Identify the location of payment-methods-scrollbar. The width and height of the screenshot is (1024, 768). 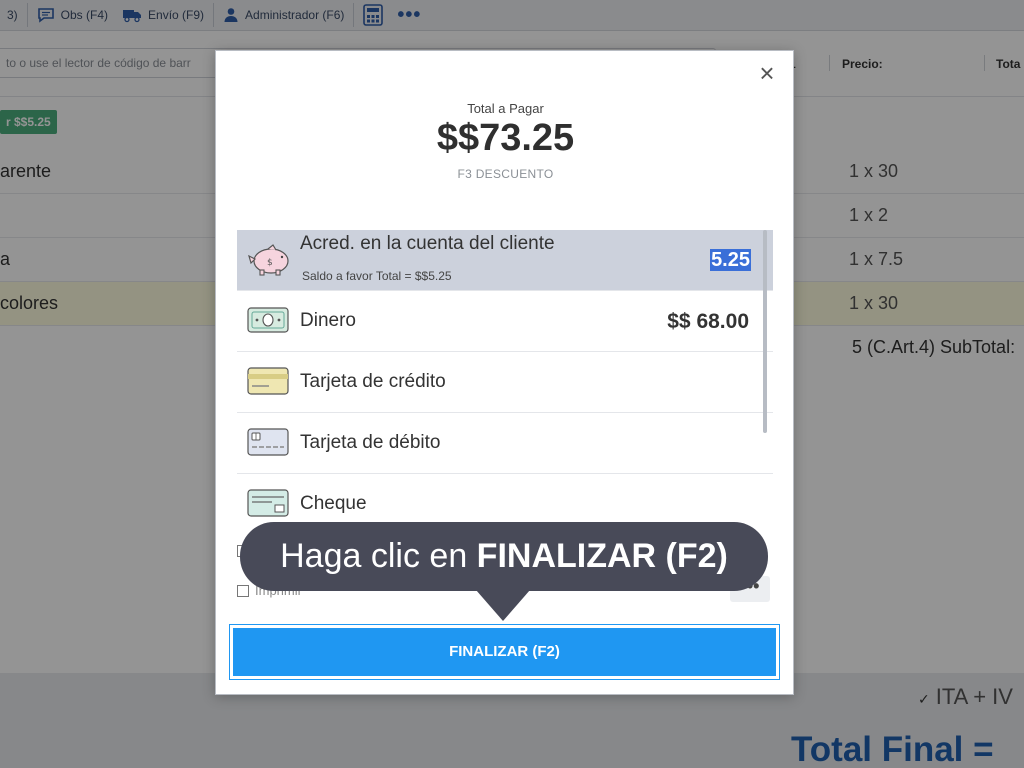
(765, 331).